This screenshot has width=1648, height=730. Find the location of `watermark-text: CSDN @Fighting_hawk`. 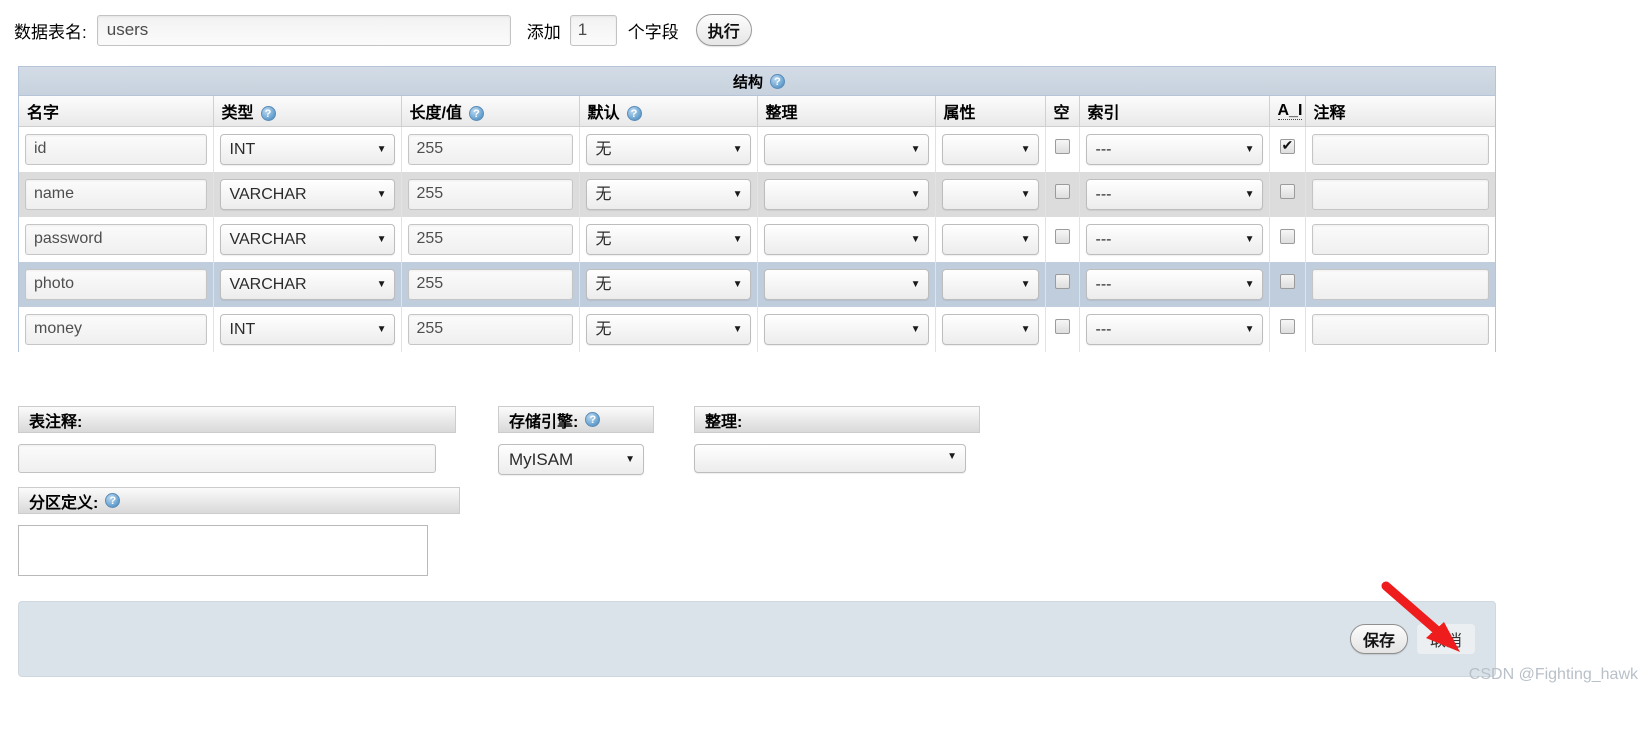

watermark-text: CSDN @Fighting_hawk is located at coordinates (1553, 674).